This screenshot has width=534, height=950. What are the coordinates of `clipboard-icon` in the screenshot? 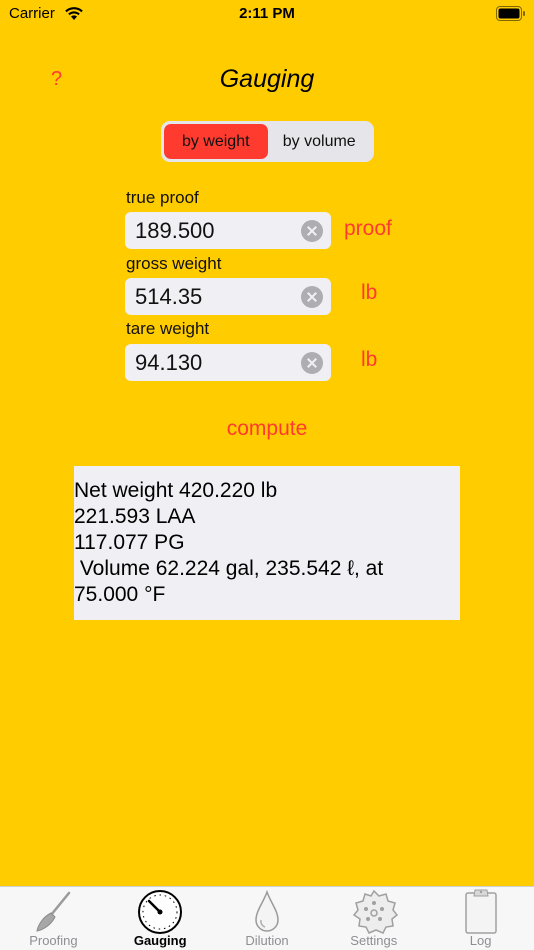 It's located at (480, 911).